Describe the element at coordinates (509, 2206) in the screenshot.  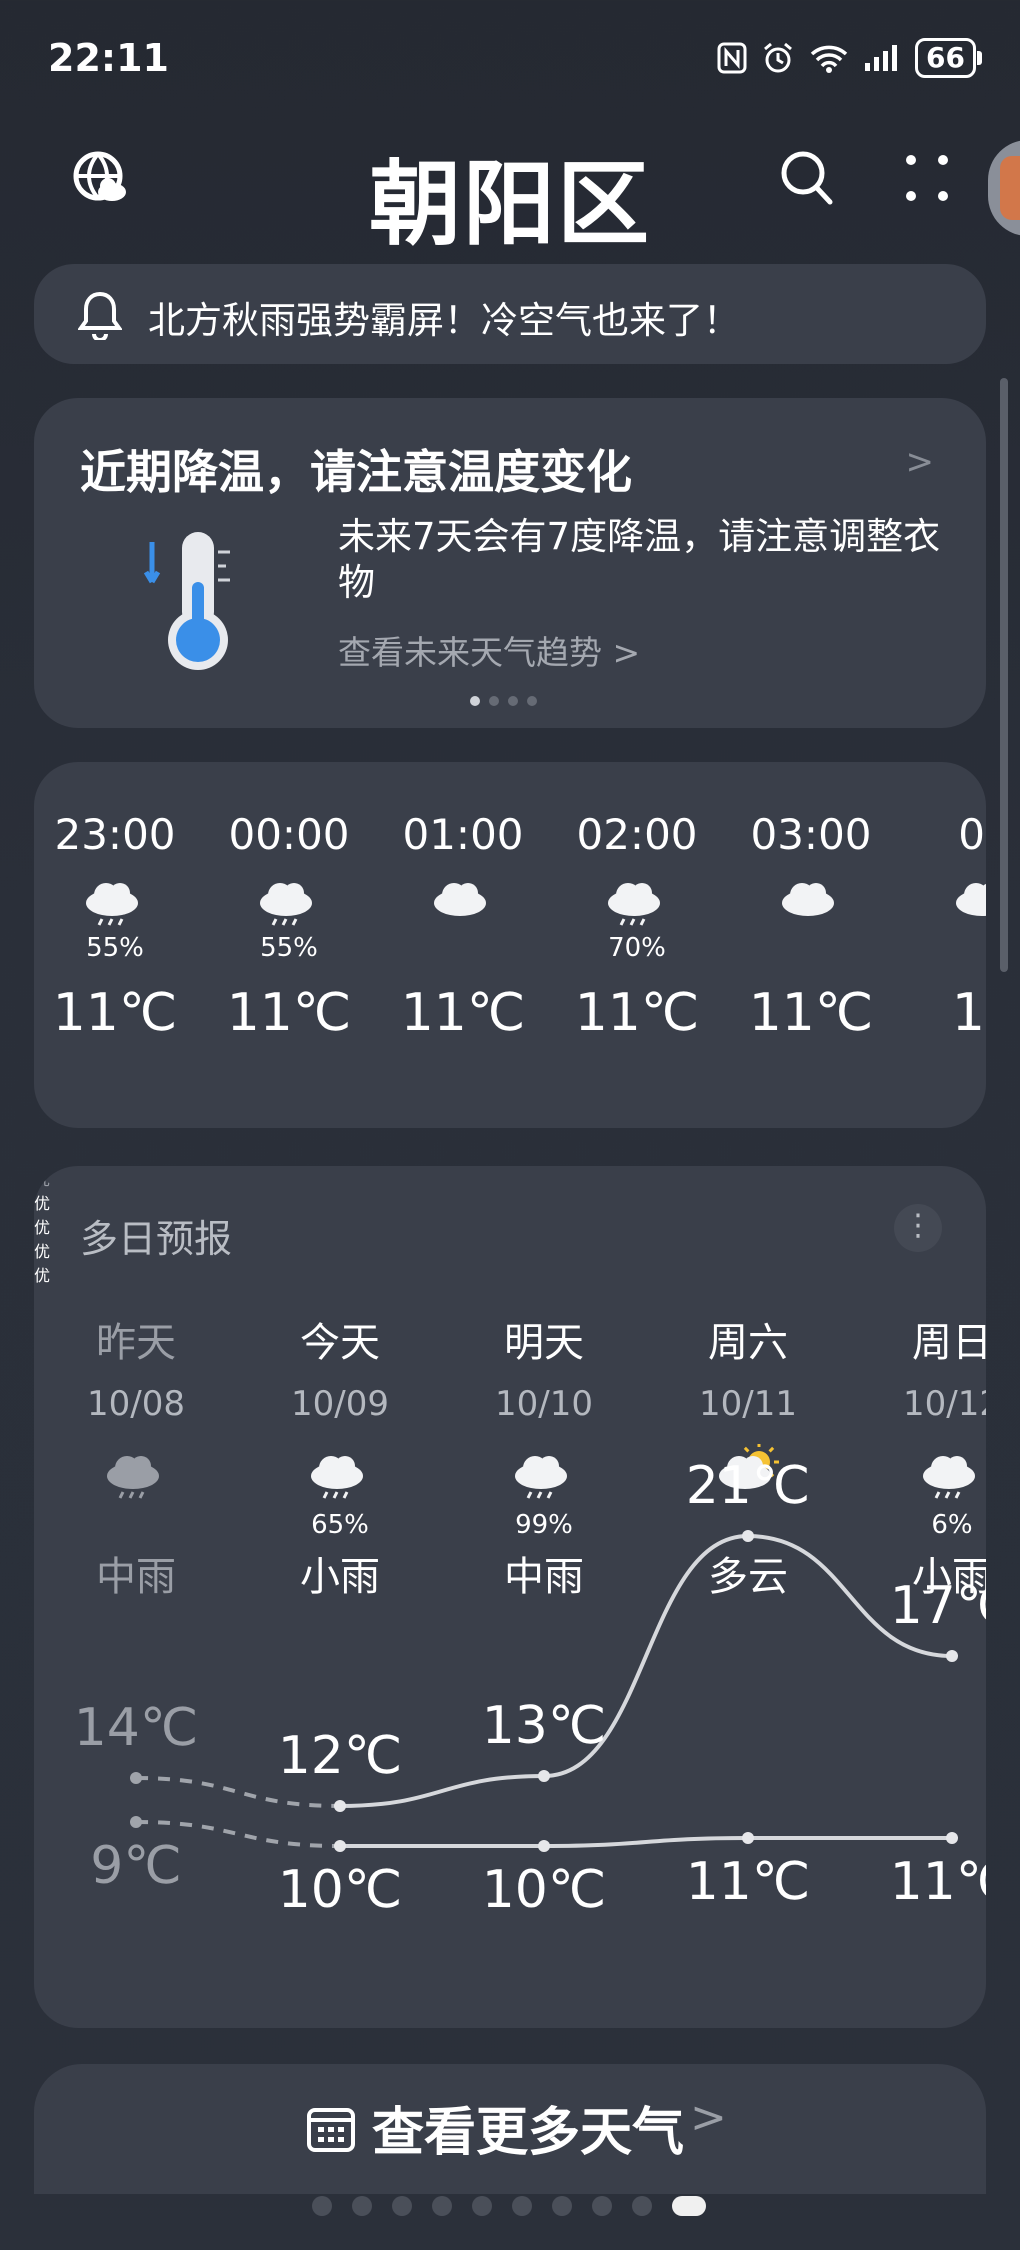
I see `page-indicator` at that location.